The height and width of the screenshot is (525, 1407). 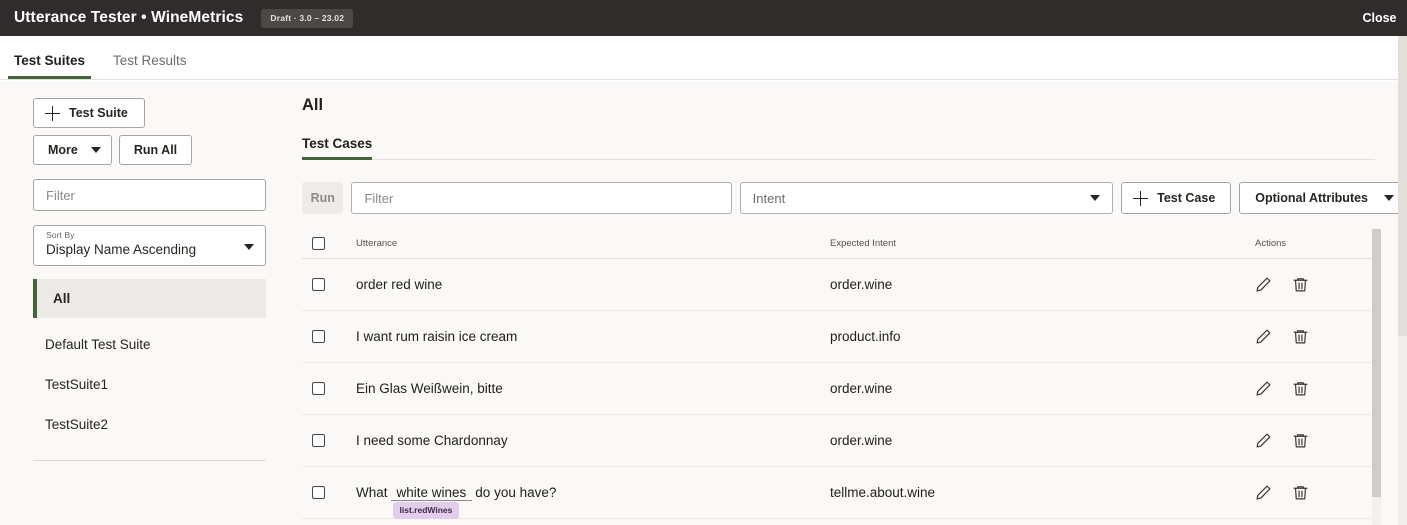 I want to click on content-toolbar: Run Intent Test Case Optional Attributes, so click(x=854, y=198).